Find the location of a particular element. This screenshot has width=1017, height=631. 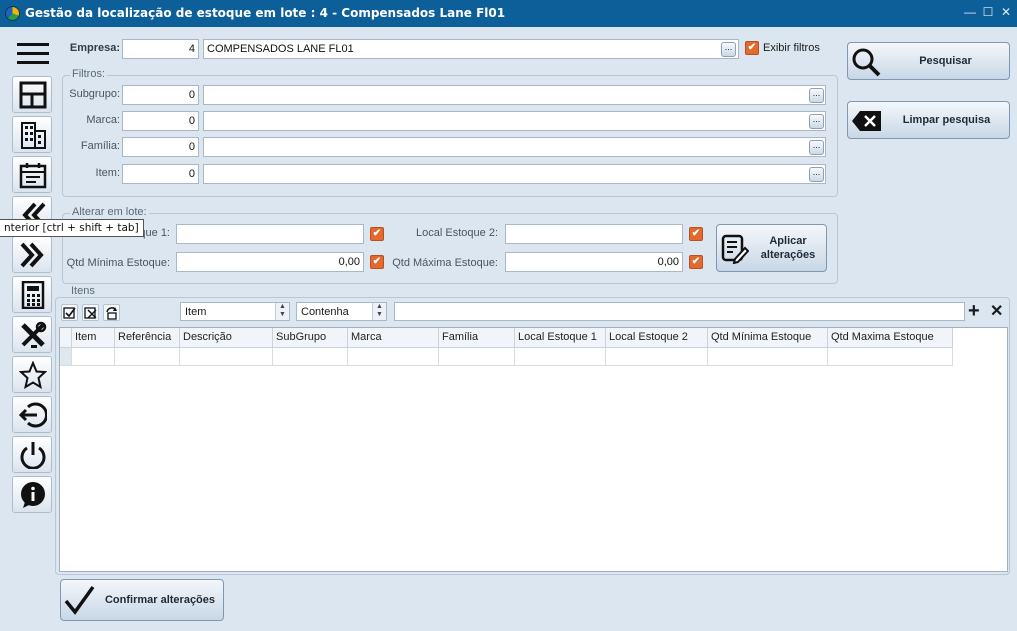

app-logo-icon is located at coordinates (12, 13).